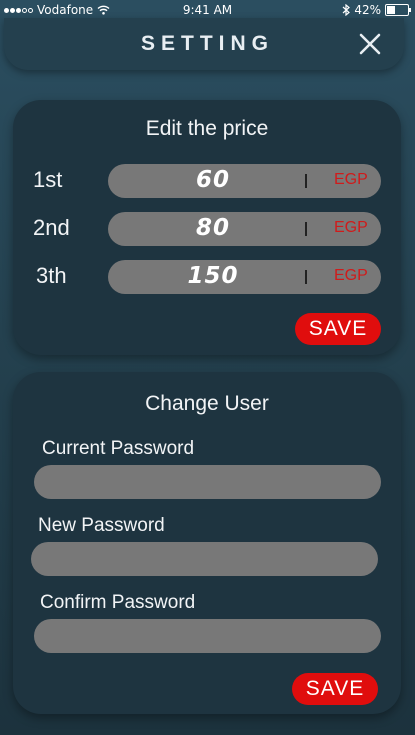 The width and height of the screenshot is (415, 735). Describe the element at coordinates (244, 229) in the screenshot. I see `price-input-2nd: 80 EGP` at that location.